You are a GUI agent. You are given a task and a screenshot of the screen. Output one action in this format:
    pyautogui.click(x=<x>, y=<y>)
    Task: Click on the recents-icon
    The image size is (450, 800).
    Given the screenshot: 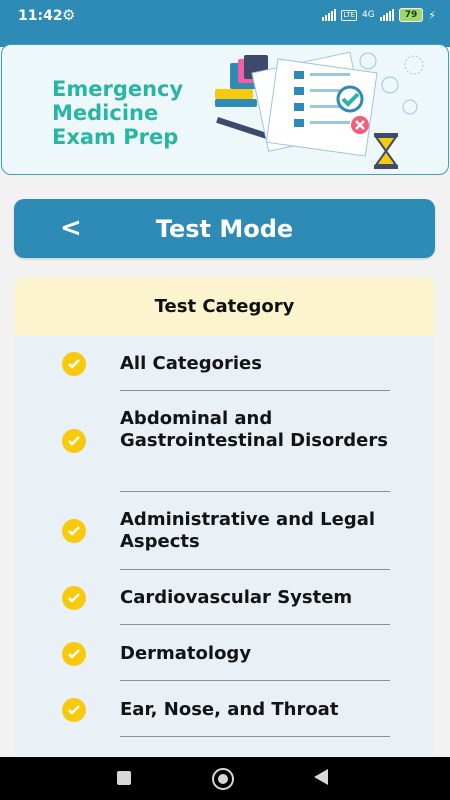 What is the action you would take?
    pyautogui.click(x=124, y=778)
    